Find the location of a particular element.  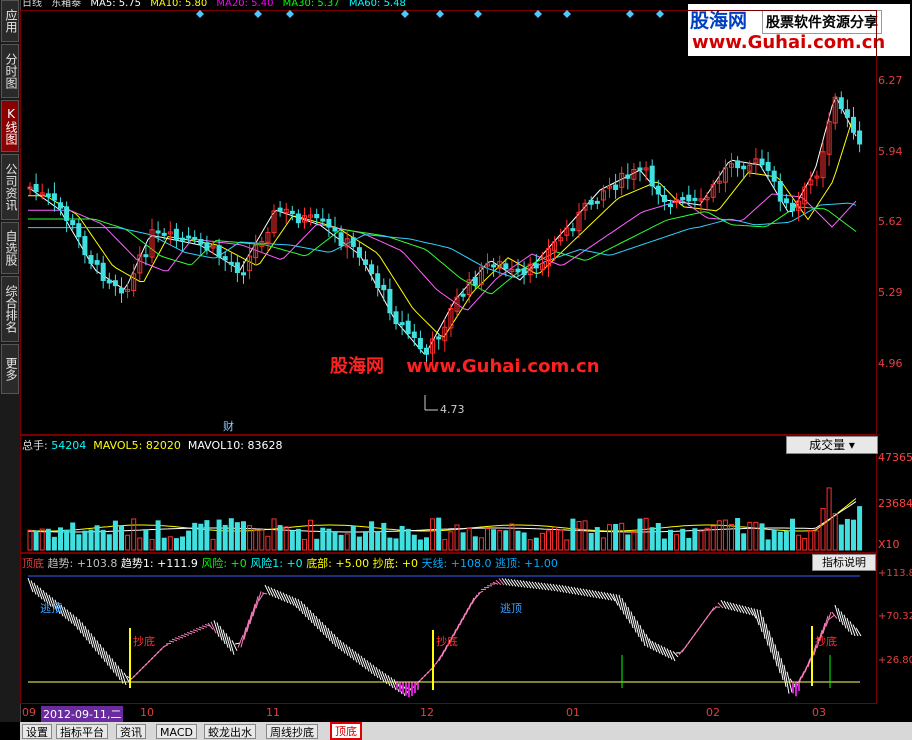

date-tick-5: 01 is located at coordinates (573, 712).